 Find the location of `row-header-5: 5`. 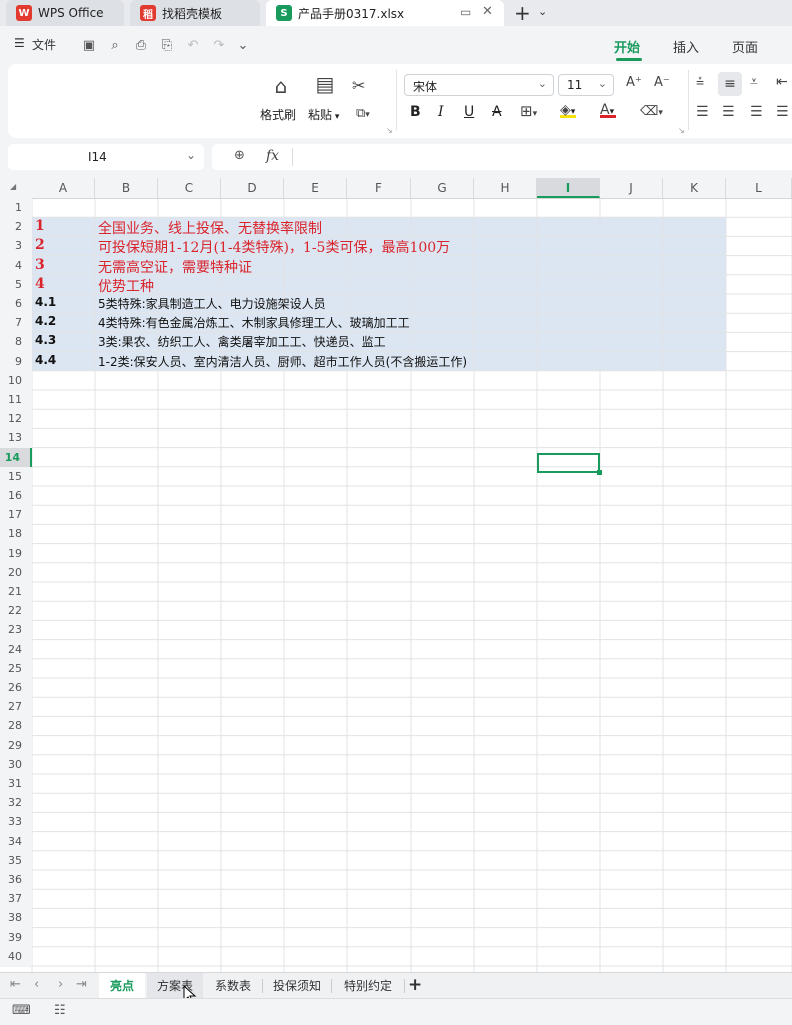

row-header-5: 5 is located at coordinates (16, 284).